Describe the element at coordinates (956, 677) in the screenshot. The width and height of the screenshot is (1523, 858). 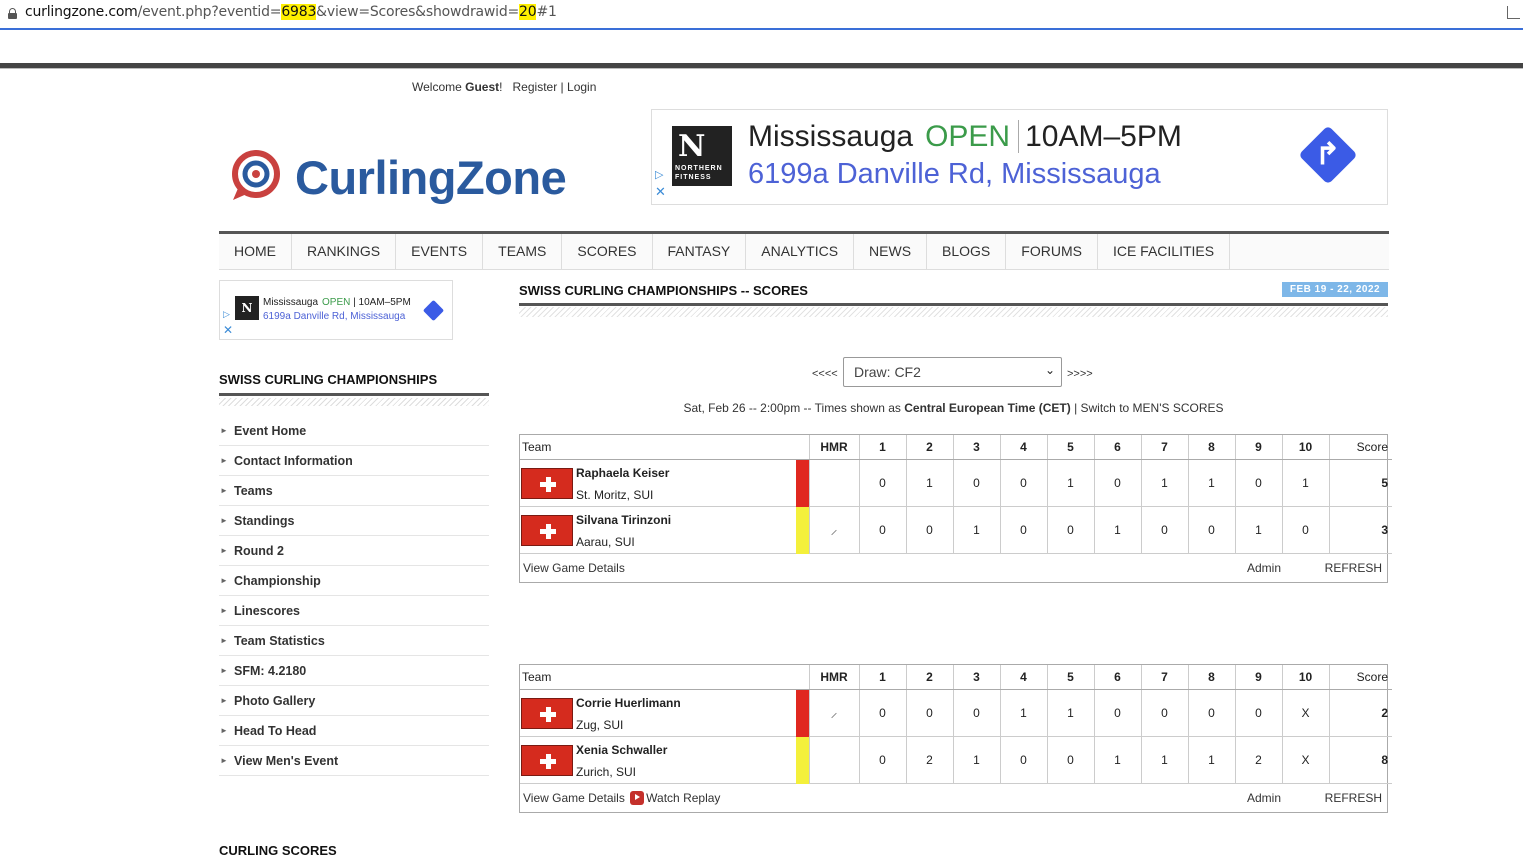
I see `table-header-row: Team HMR 1 2 3 4 5 6 7 8 9 10 Score` at that location.